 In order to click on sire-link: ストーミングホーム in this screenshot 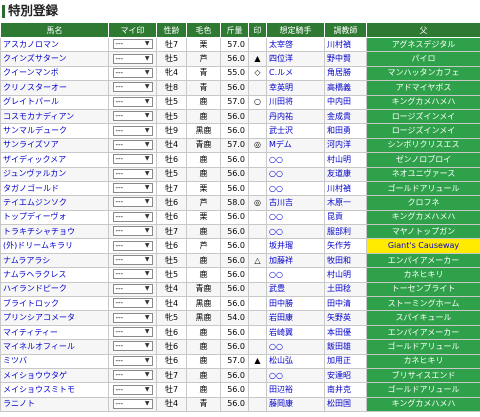, I will do `click(423, 304)`.